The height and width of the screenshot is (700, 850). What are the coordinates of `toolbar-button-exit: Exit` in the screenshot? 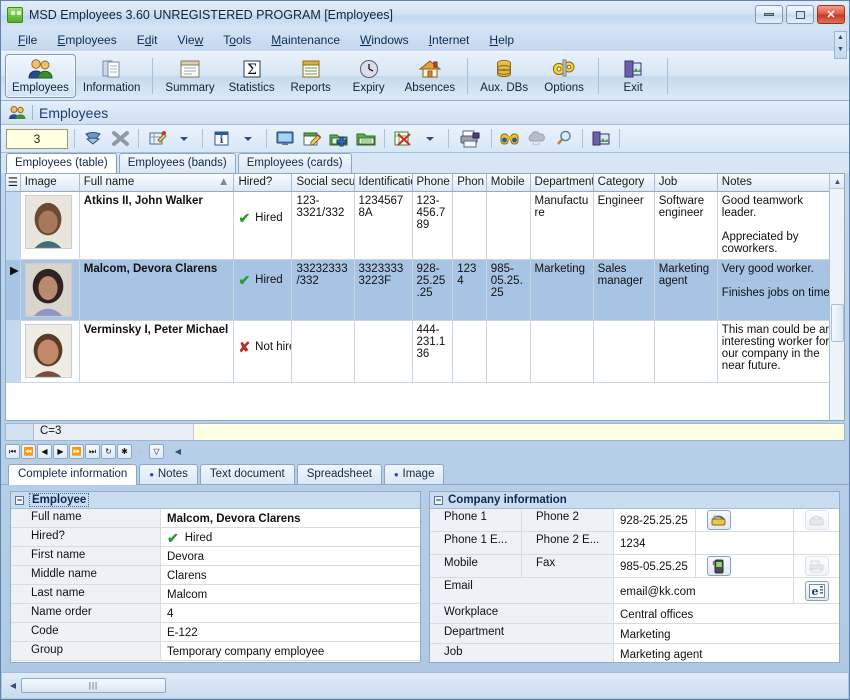 It's located at (633, 76).